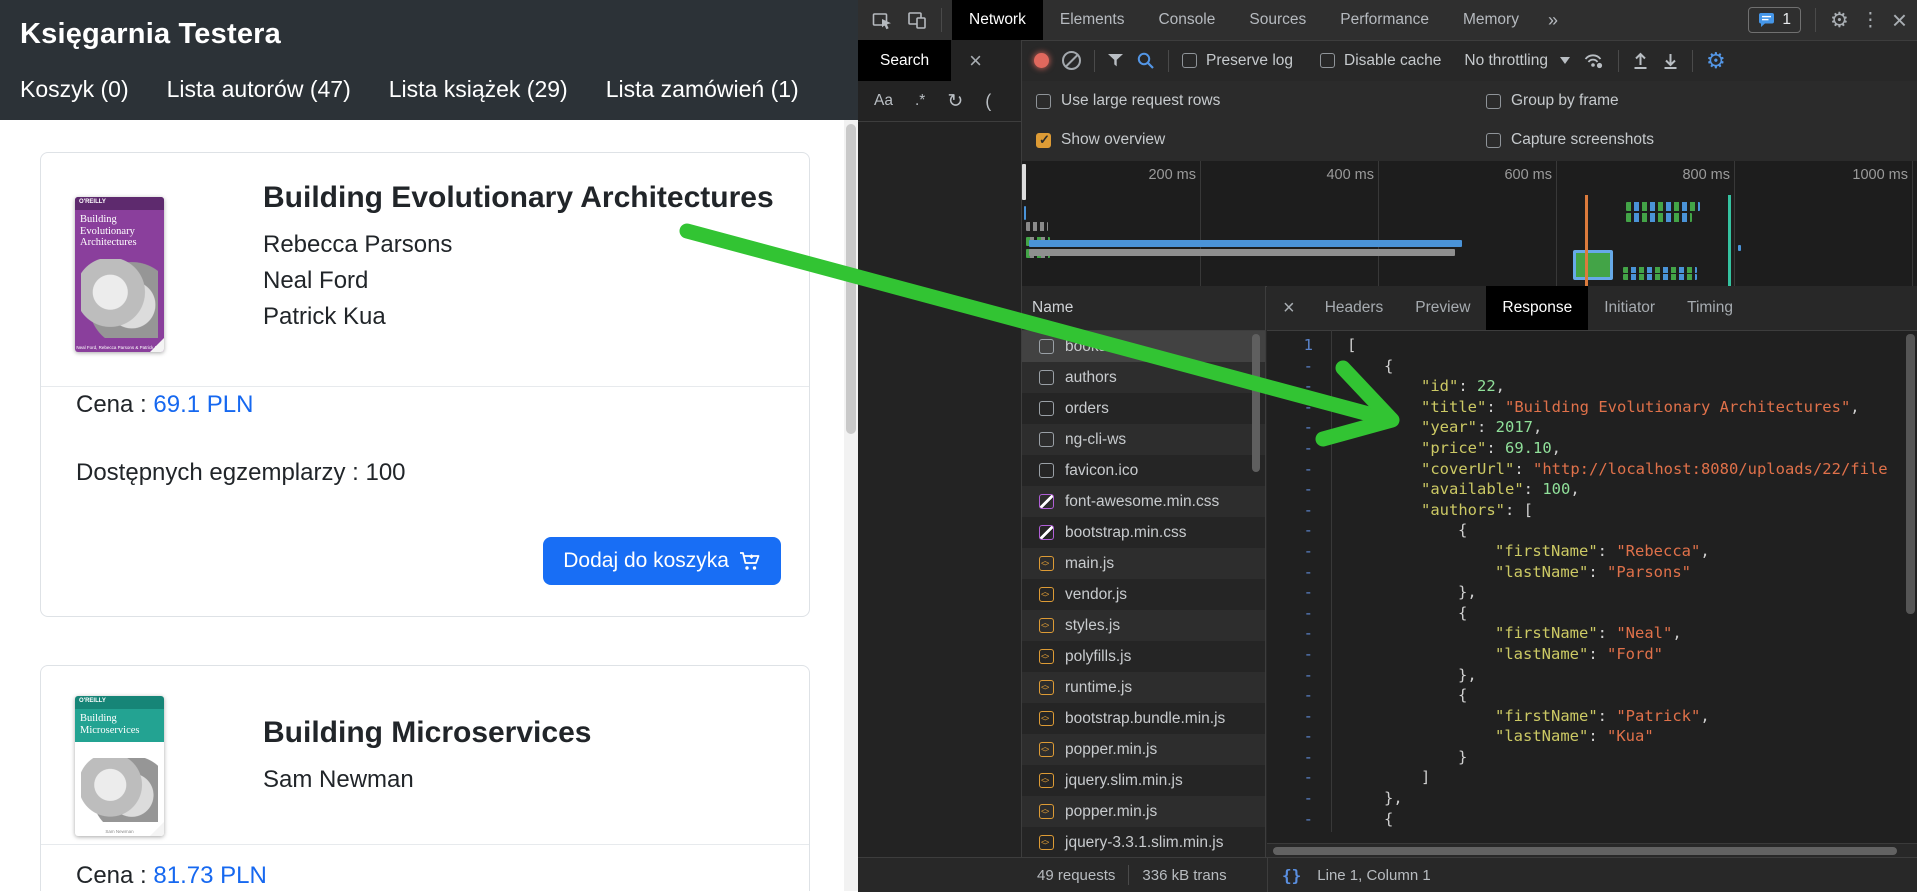 The width and height of the screenshot is (1917, 892). What do you see at coordinates (1111, 749) in the screenshot?
I see `request-name: popper.min.js` at bounding box center [1111, 749].